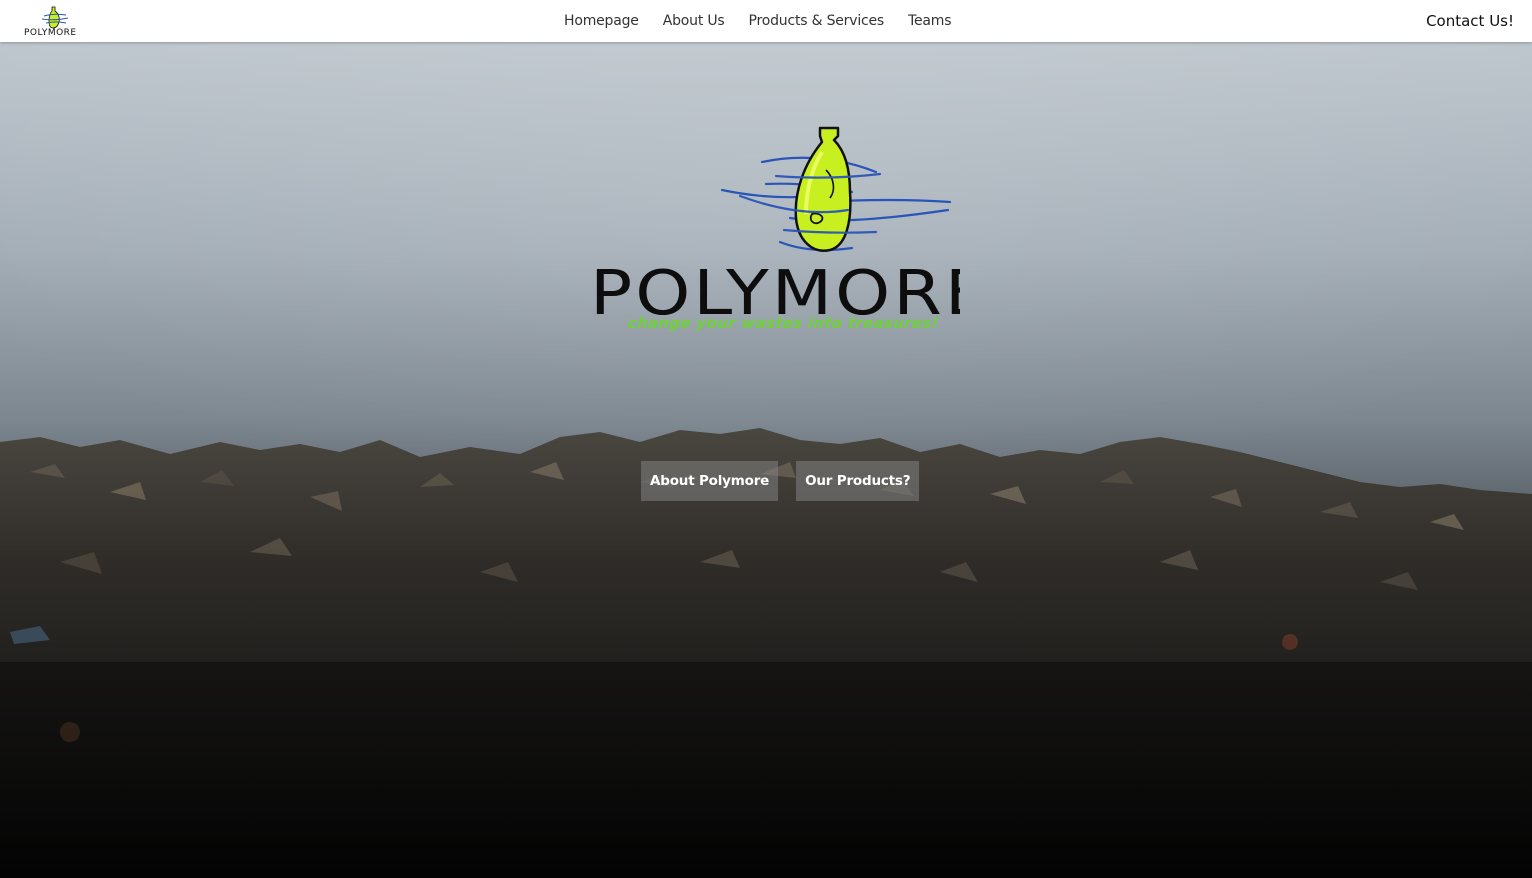 The height and width of the screenshot is (878, 1532). Describe the element at coordinates (50, 22) in the screenshot. I see `bottle-logo-icon: POLYMORE` at that location.